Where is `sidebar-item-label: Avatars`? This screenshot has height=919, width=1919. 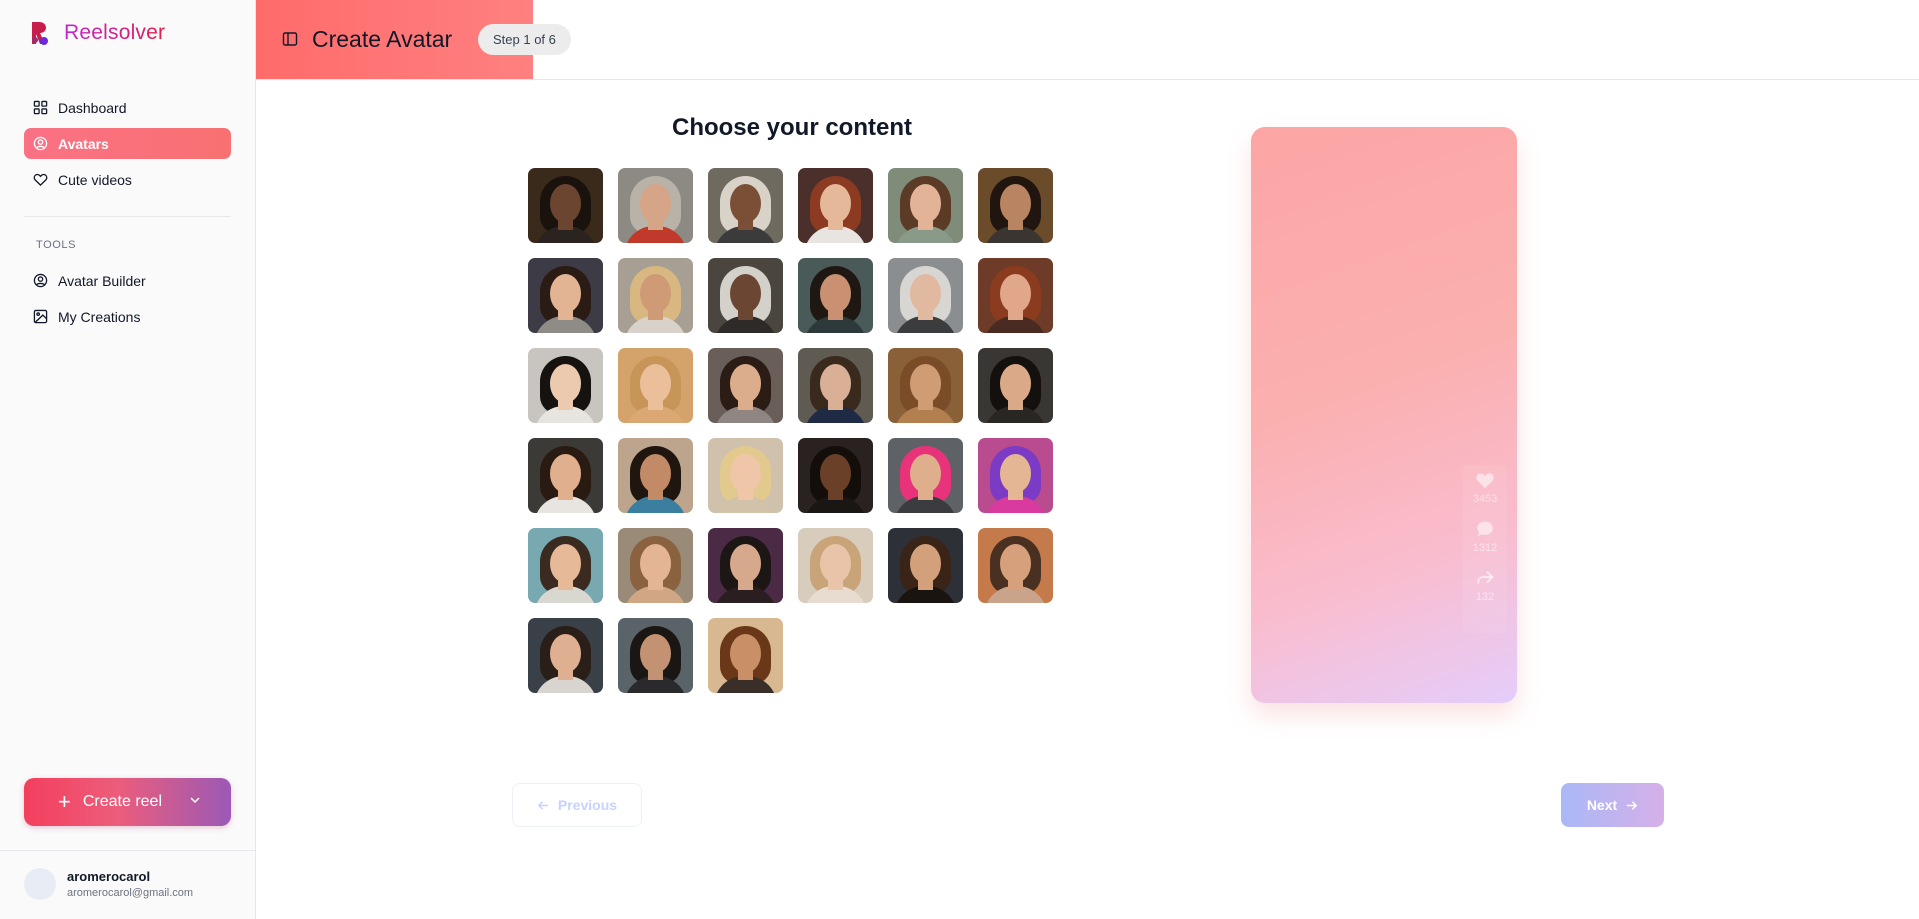 sidebar-item-label: Avatars is located at coordinates (83, 143).